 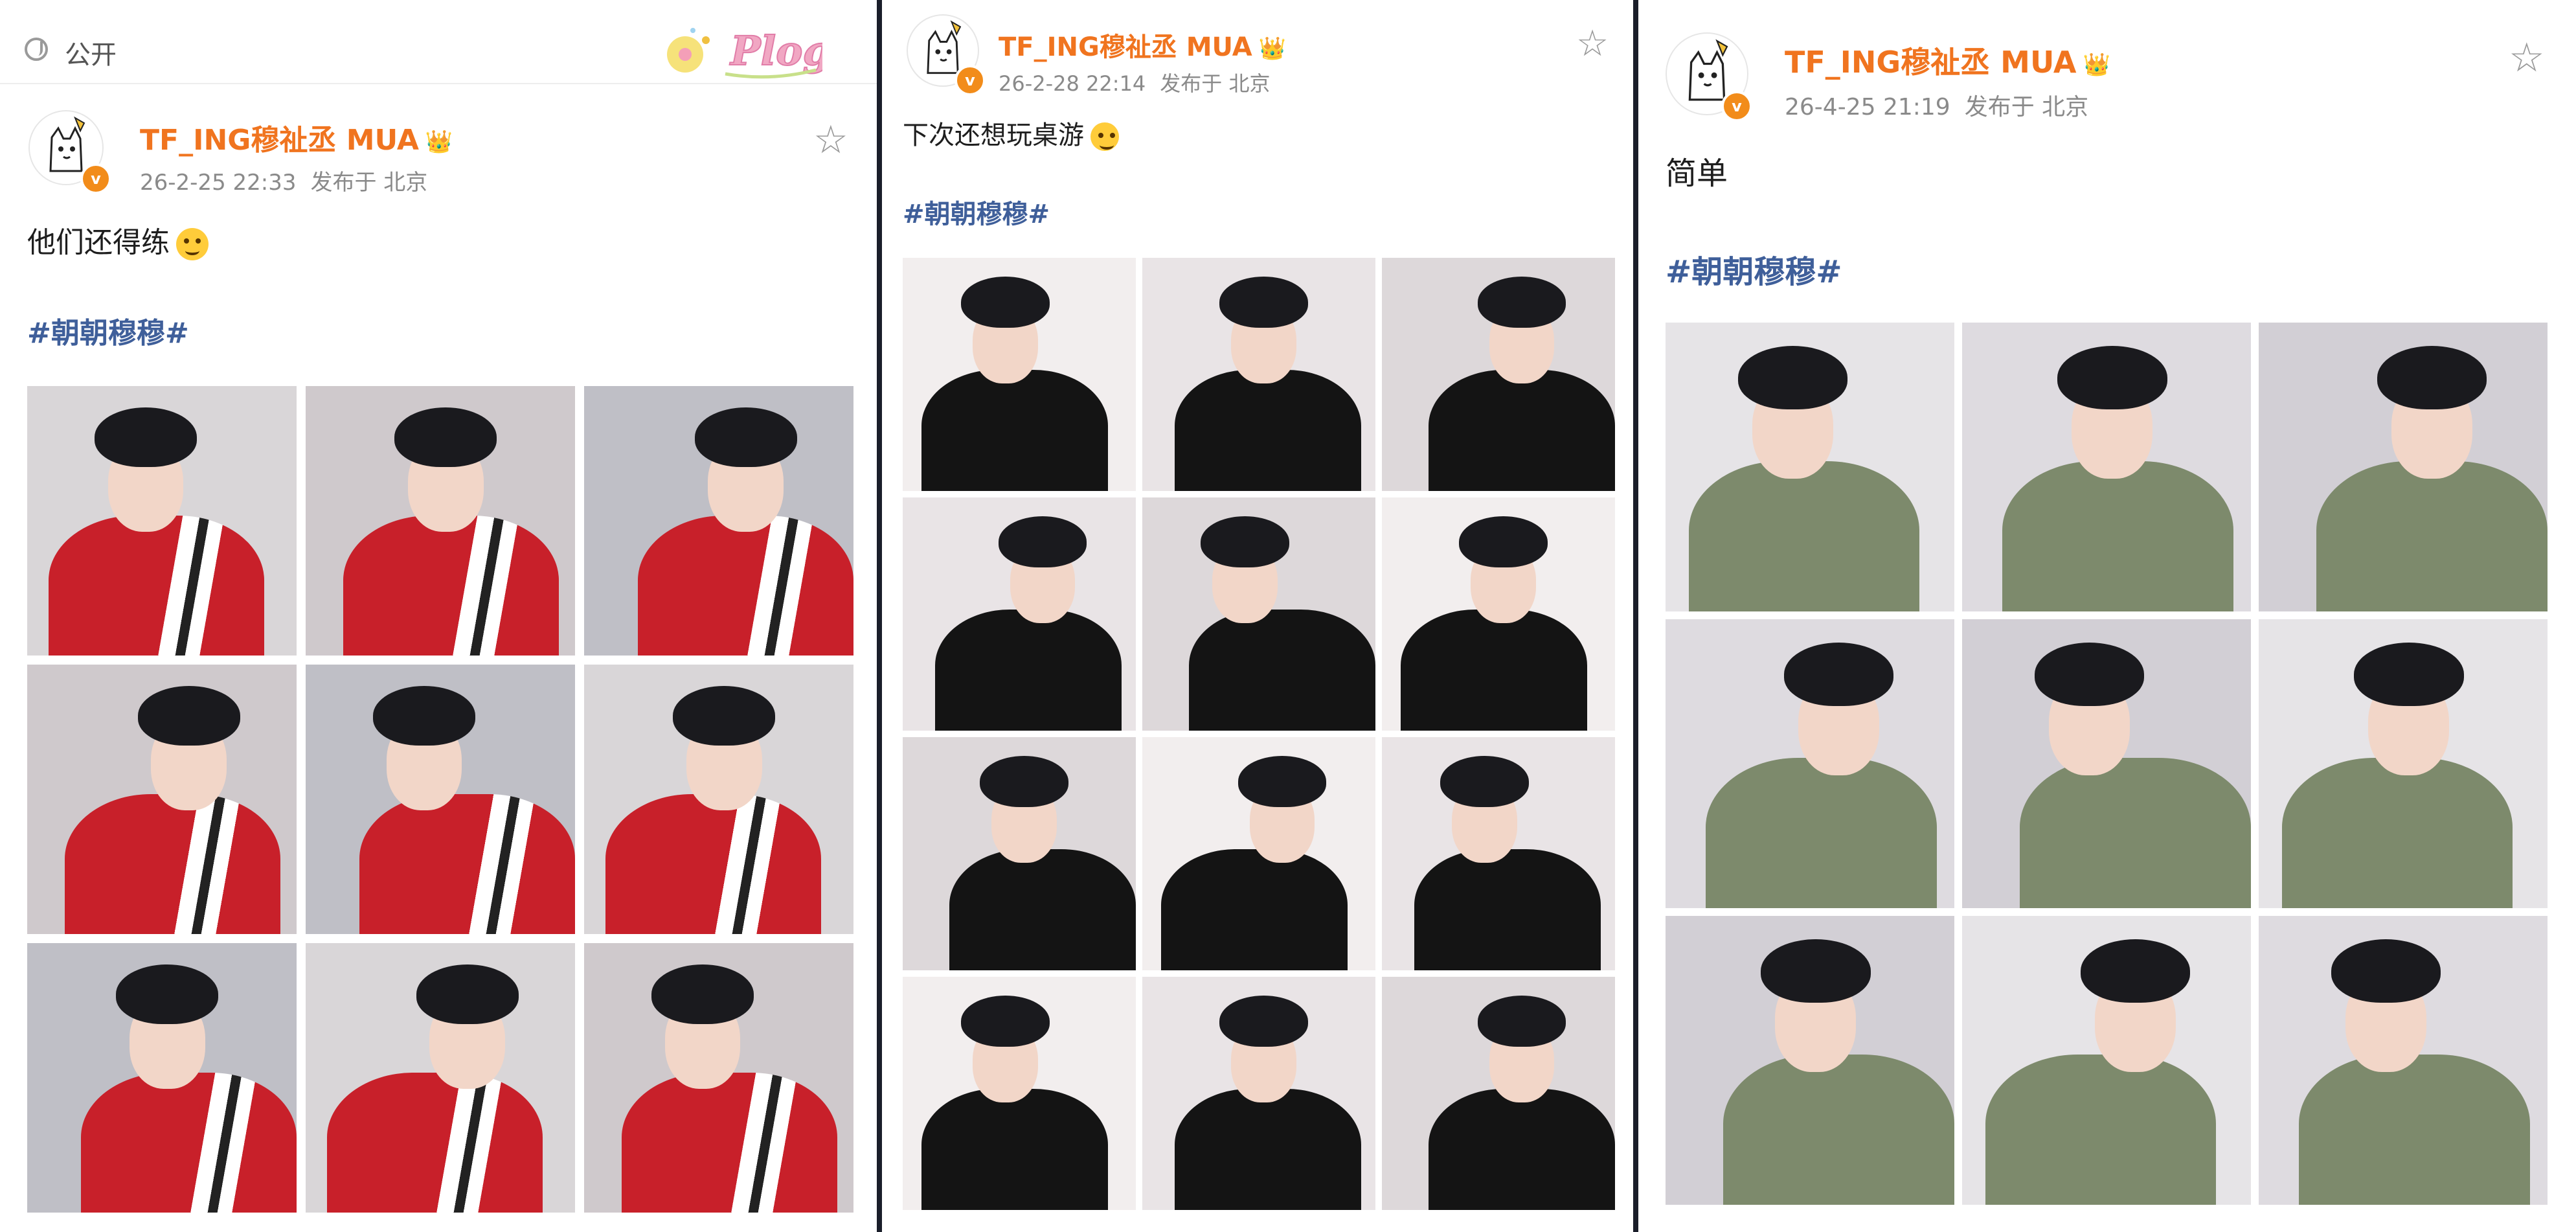 What do you see at coordinates (1011, 133) in the screenshot?
I see `post-text: 下次还想玩桌游` at bounding box center [1011, 133].